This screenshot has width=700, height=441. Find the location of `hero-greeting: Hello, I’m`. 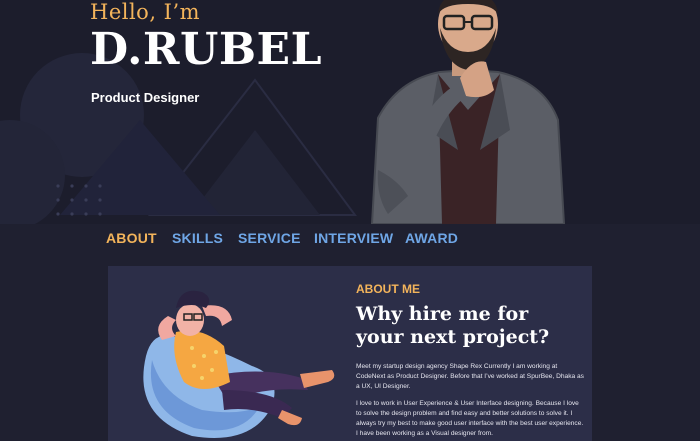

hero-greeting: Hello, I’m is located at coordinates (145, 12).